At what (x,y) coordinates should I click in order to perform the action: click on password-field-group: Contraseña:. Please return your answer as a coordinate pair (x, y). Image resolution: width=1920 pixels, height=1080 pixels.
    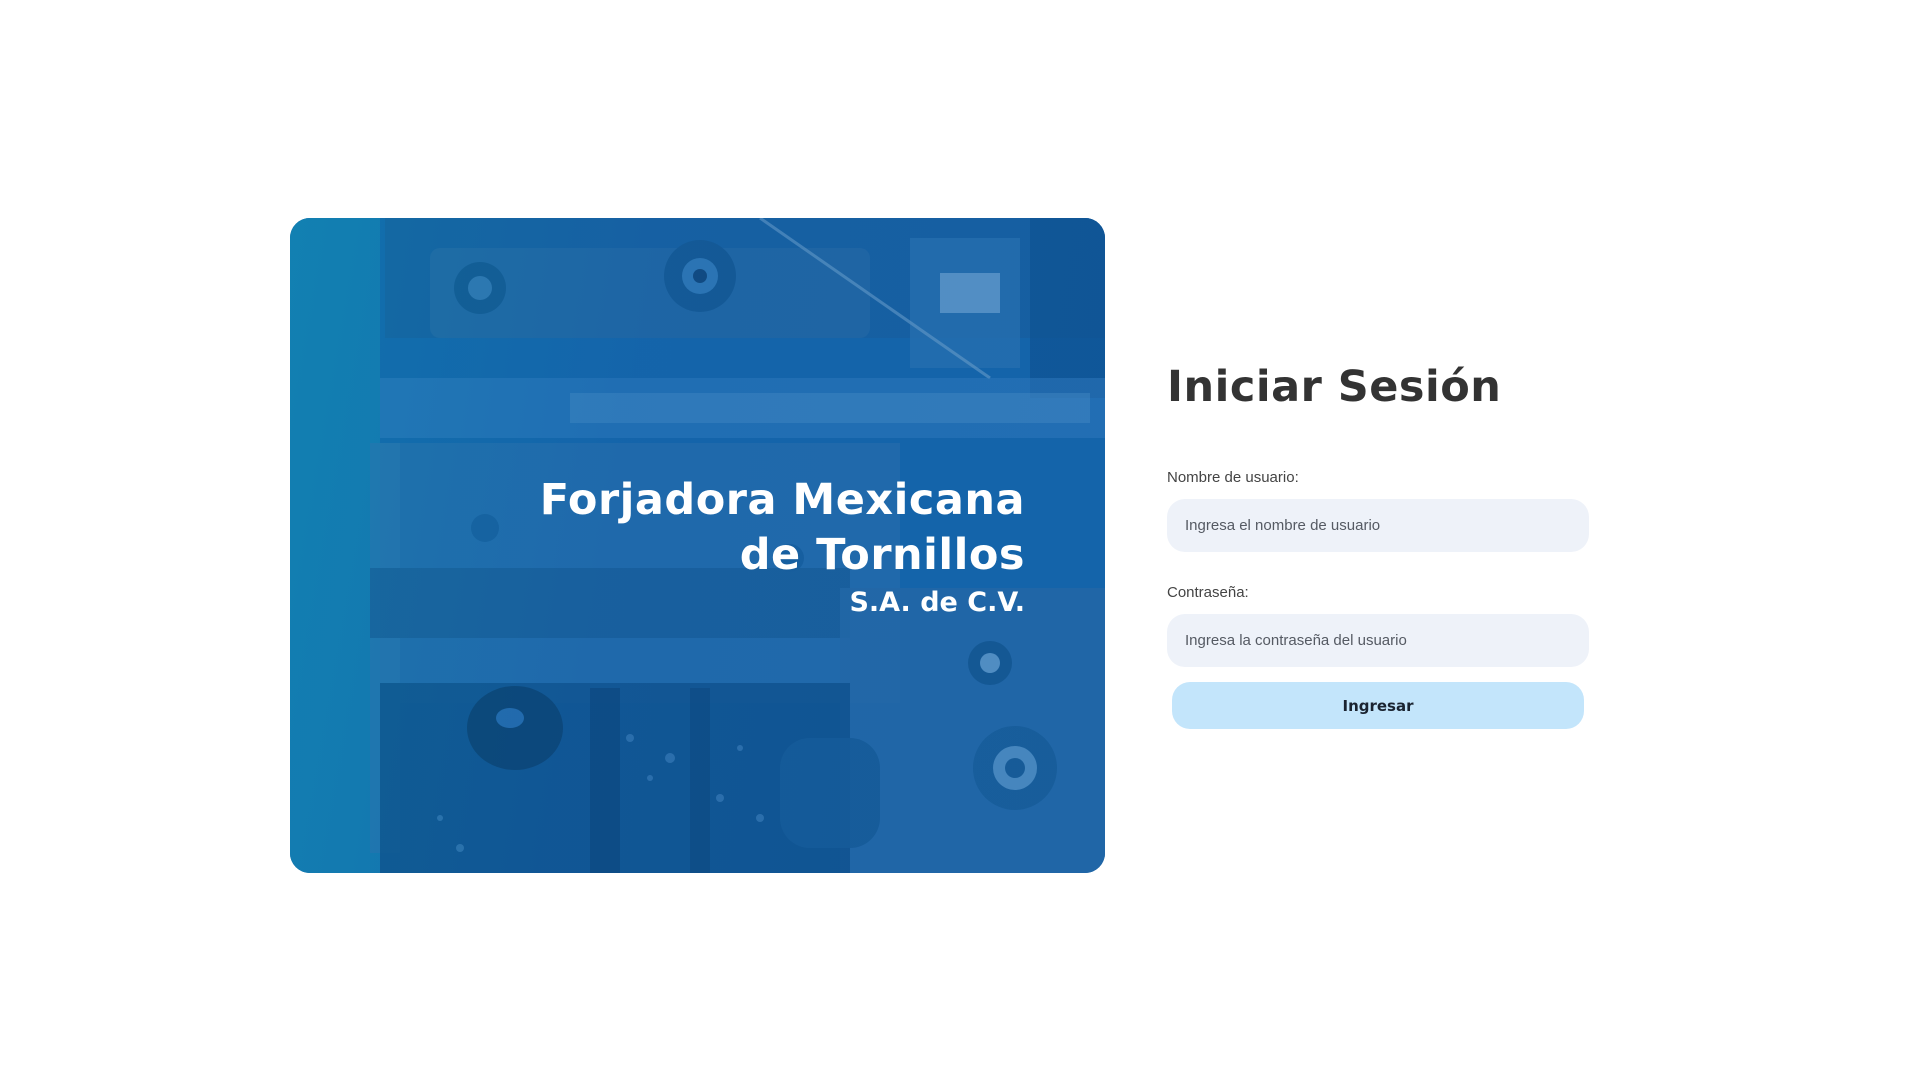
    Looking at the image, I should click on (1379, 625).